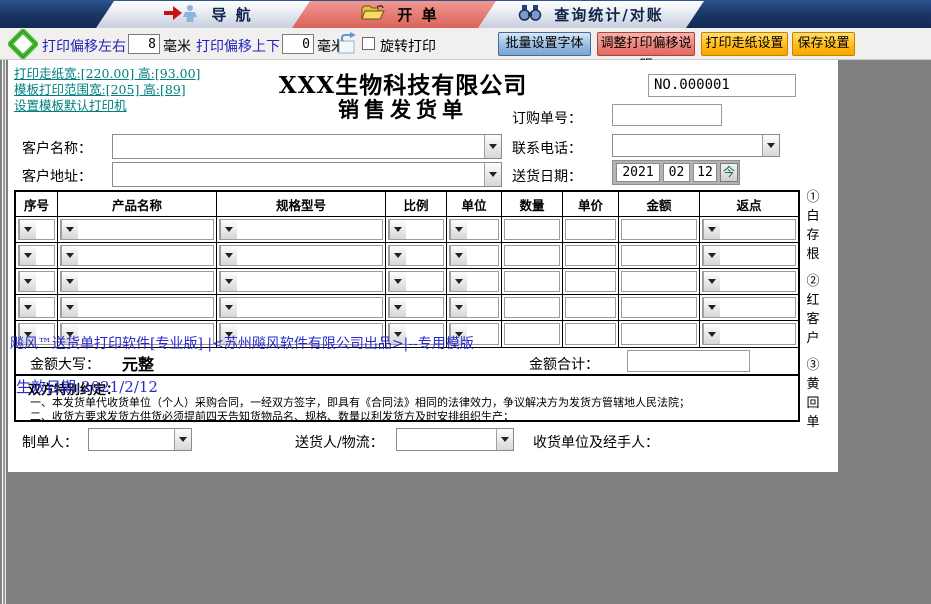  I want to click on courier-combo, so click(455, 439).